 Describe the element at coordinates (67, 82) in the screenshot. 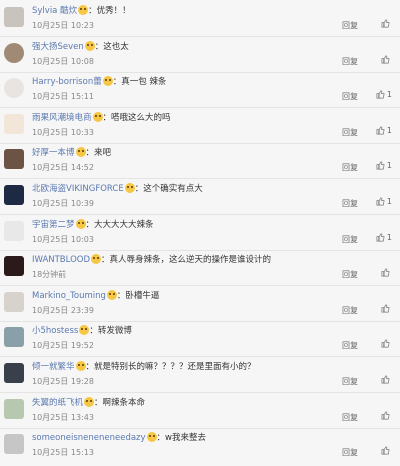

I see `username-link: Harry-borrison蕾` at that location.